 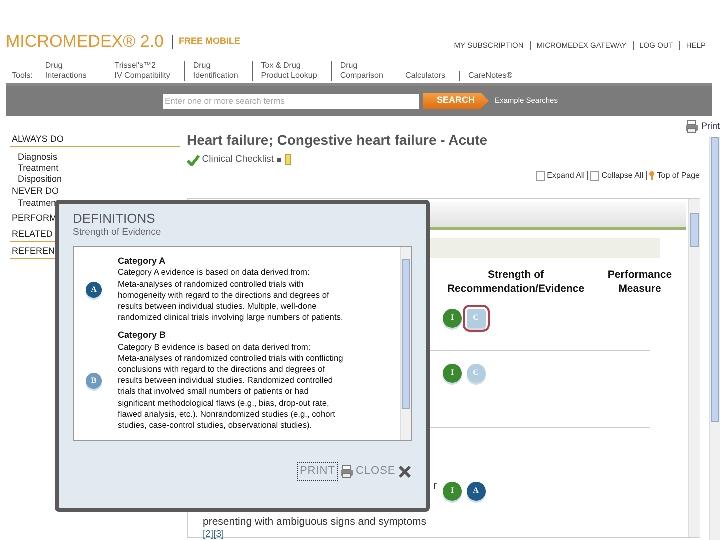 What do you see at coordinates (95, 179) in the screenshot?
I see `sidebar-subitem: Disposition` at bounding box center [95, 179].